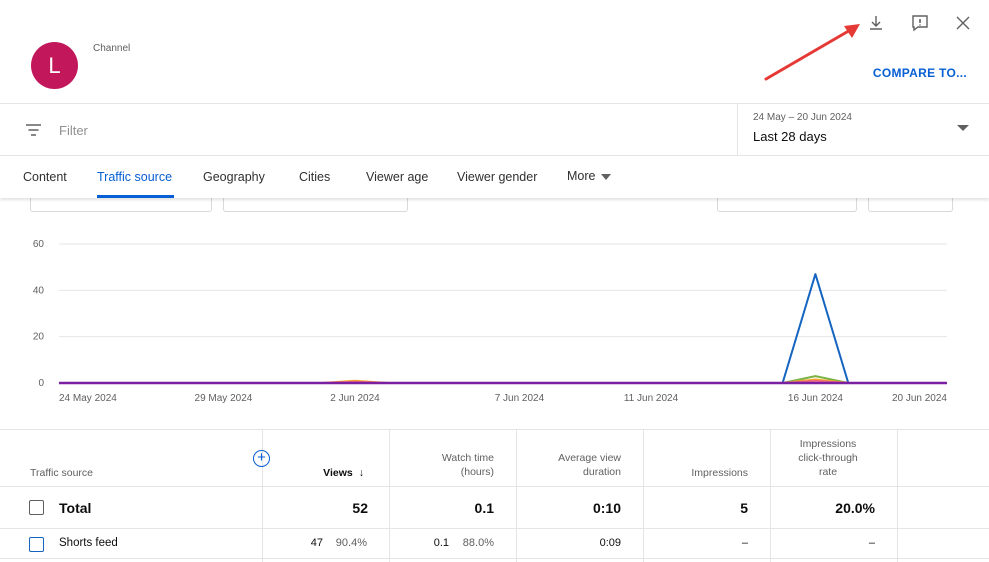 The image size is (989, 562). What do you see at coordinates (855, 508) in the screenshot?
I see `total-ctr: 20.0%` at bounding box center [855, 508].